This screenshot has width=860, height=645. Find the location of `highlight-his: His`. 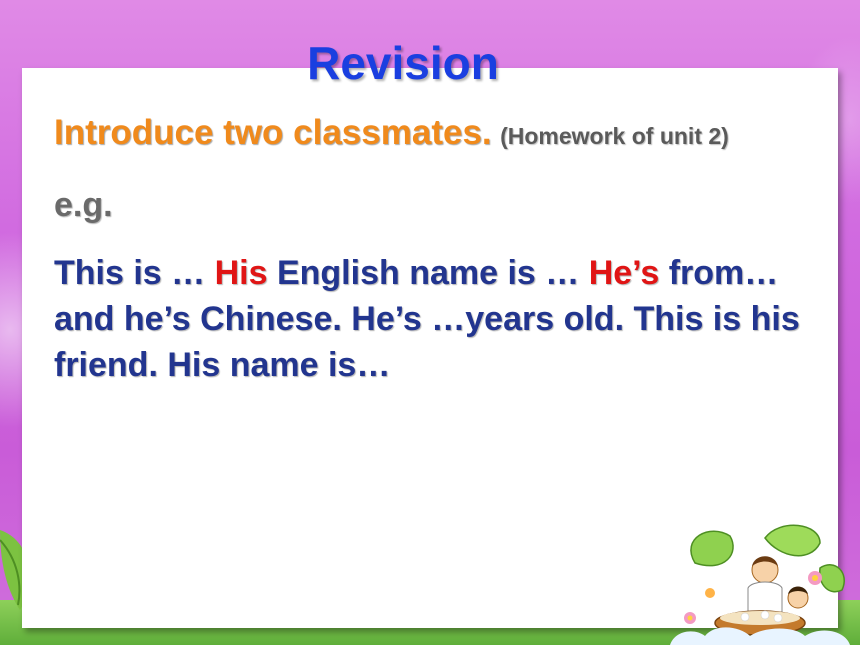

highlight-his: His is located at coordinates (241, 273).